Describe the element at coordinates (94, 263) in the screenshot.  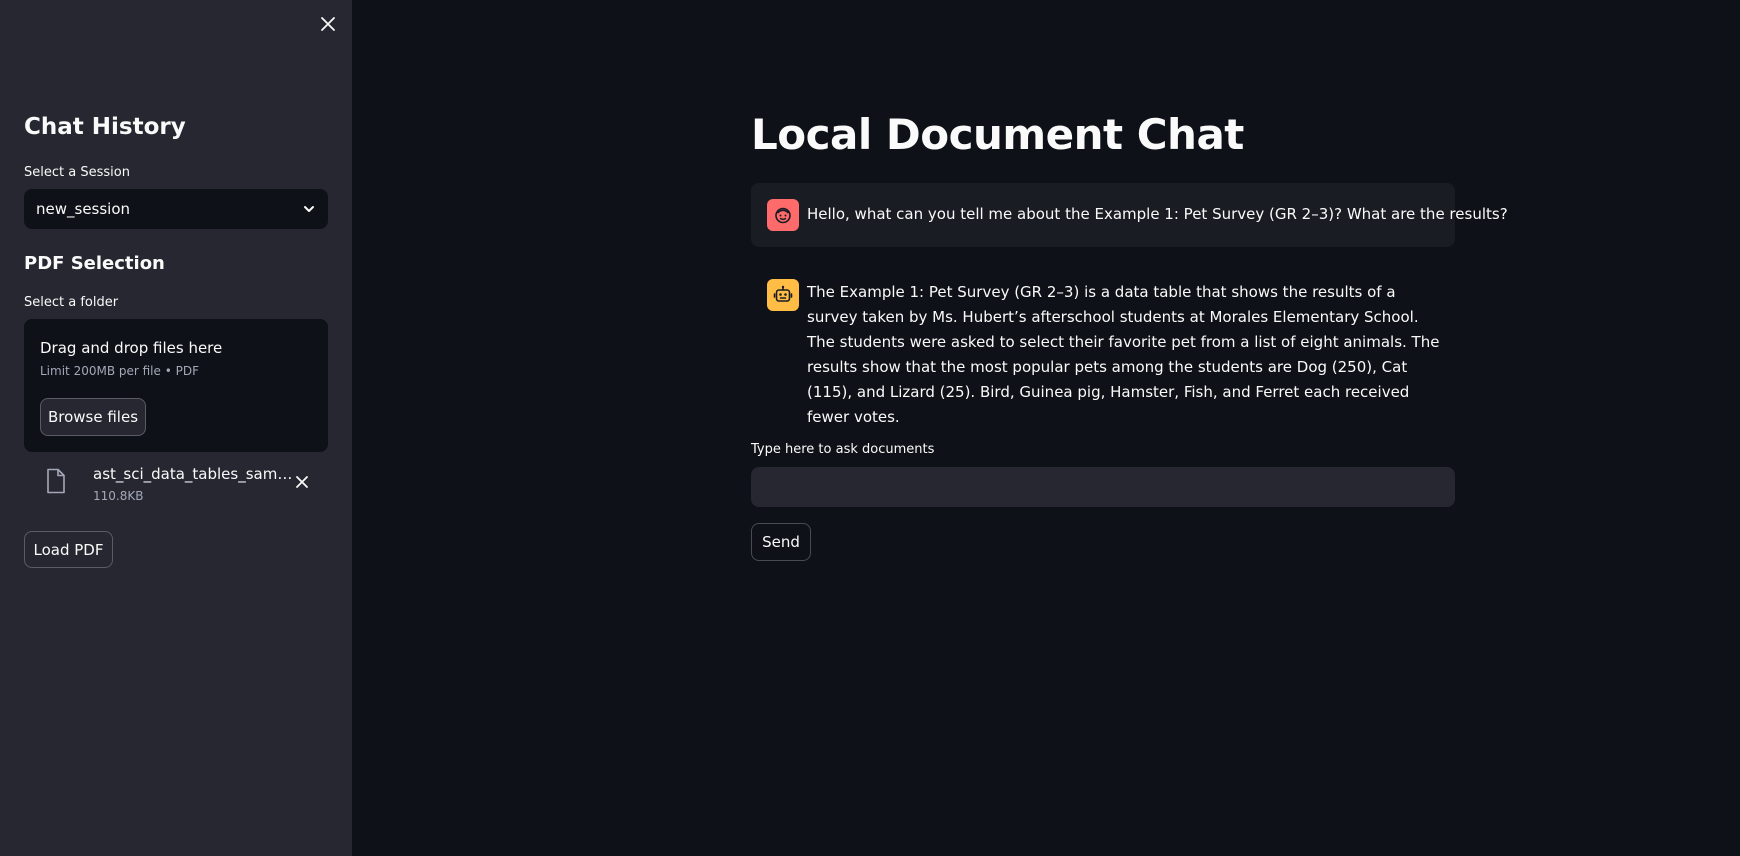
I see `pdf-selection-title: PDF Selection` at that location.